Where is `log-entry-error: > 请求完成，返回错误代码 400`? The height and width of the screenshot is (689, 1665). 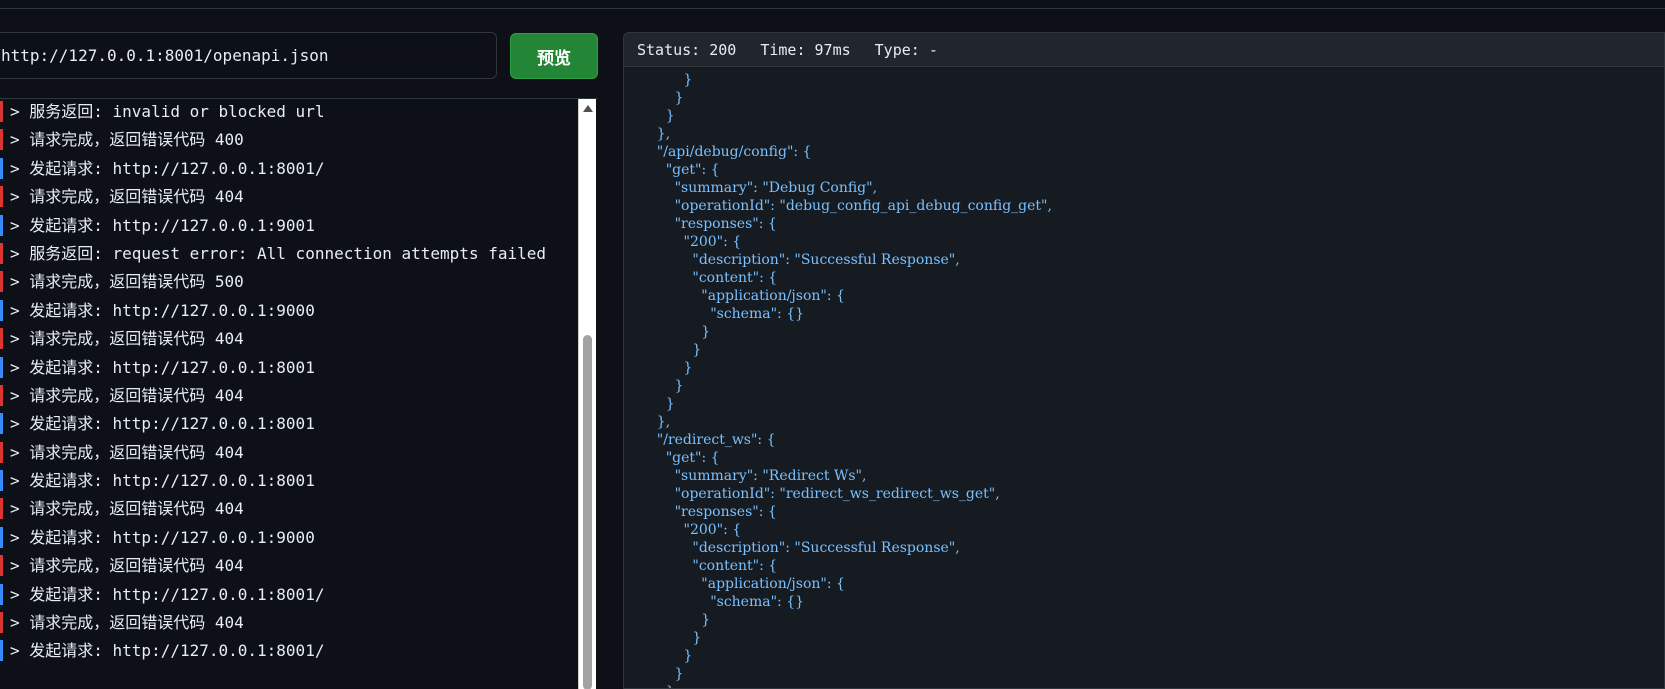
log-entry-error: > 请求完成，返回错误代码 400 is located at coordinates (289, 140).